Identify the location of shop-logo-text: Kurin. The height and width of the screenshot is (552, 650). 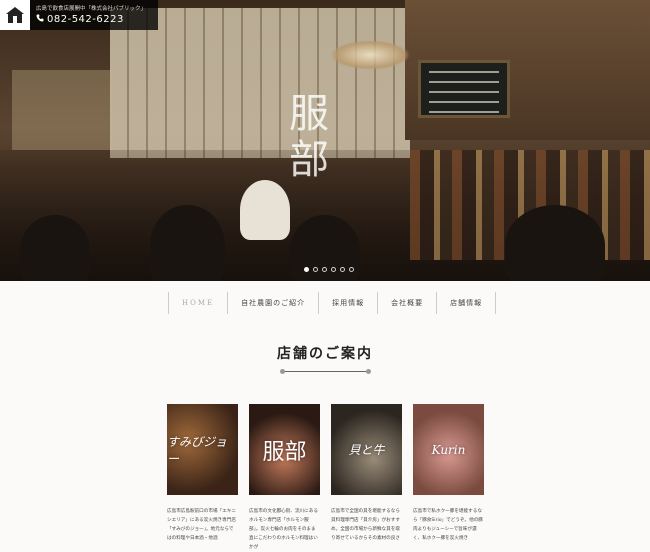
(448, 449).